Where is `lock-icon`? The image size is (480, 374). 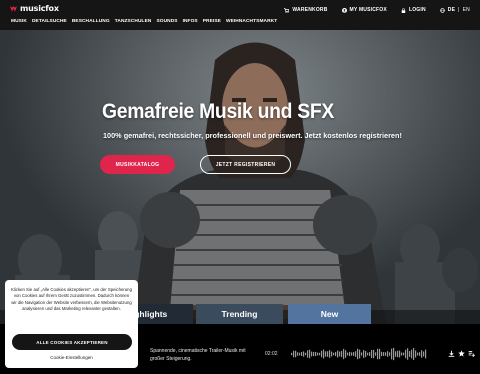
lock-icon is located at coordinates (403, 10).